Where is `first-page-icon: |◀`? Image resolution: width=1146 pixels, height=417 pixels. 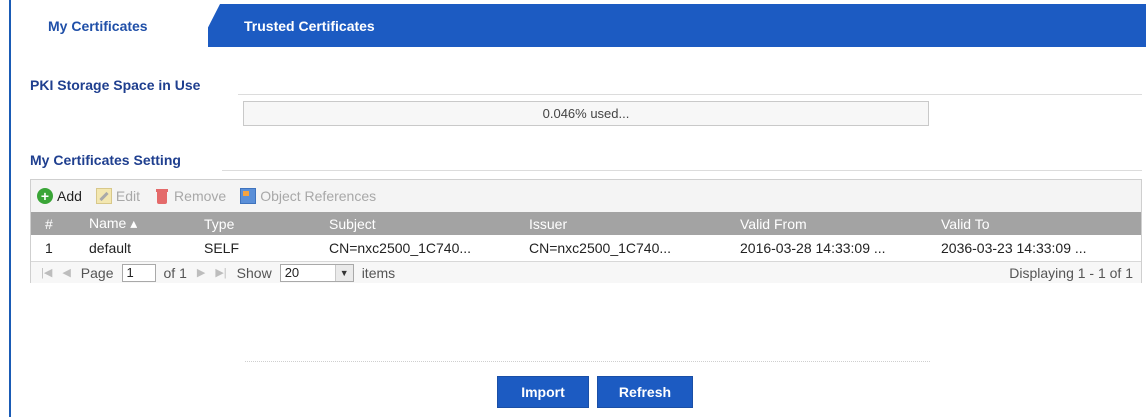
first-page-icon: |◀ is located at coordinates (46, 272).